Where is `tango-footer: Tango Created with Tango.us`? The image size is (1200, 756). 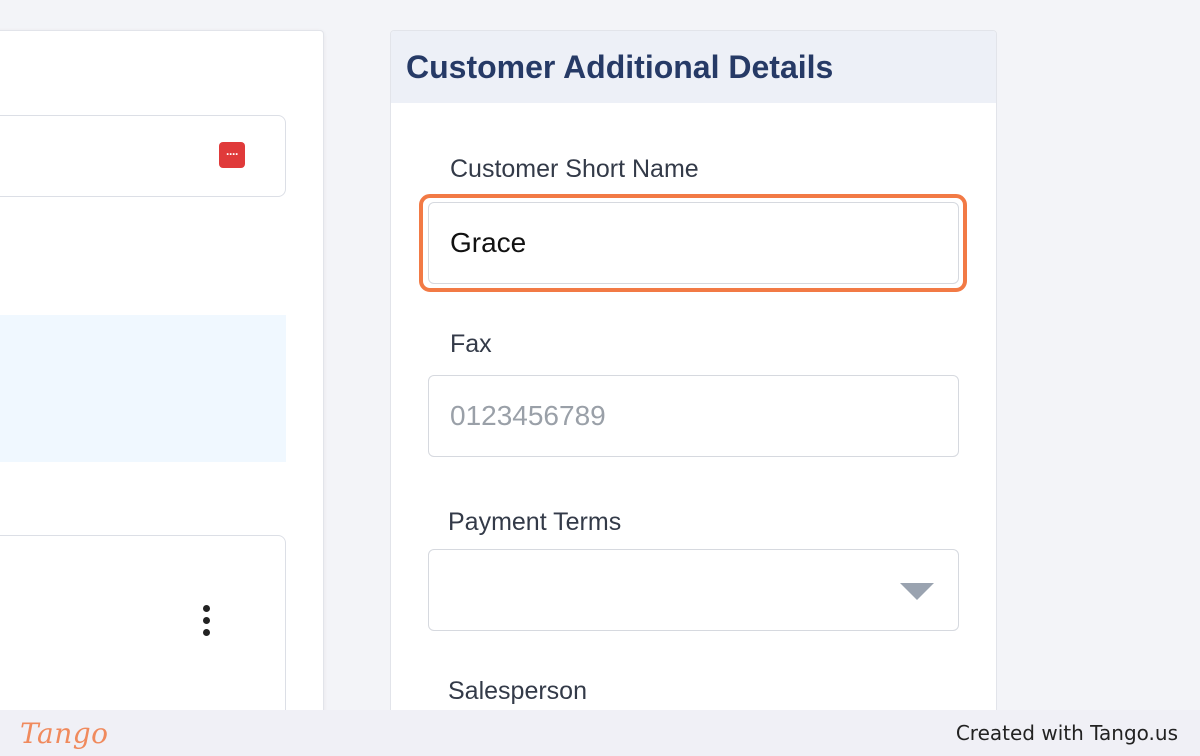
tango-footer: Tango Created with Tango.us is located at coordinates (600, 733).